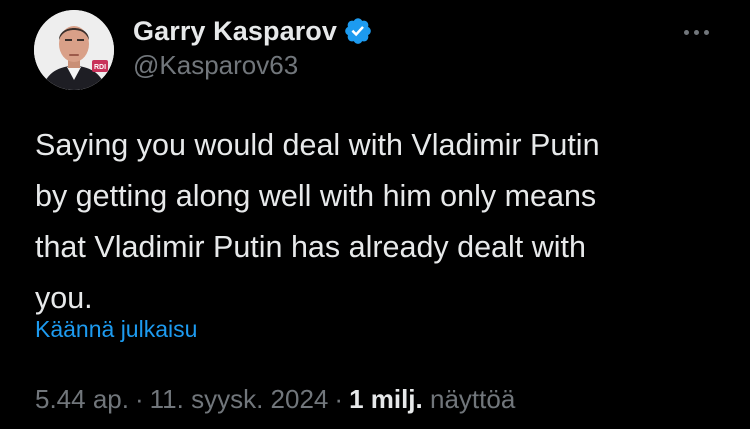 The height and width of the screenshot is (429, 750). I want to click on more-menu-icon, so click(696, 32).